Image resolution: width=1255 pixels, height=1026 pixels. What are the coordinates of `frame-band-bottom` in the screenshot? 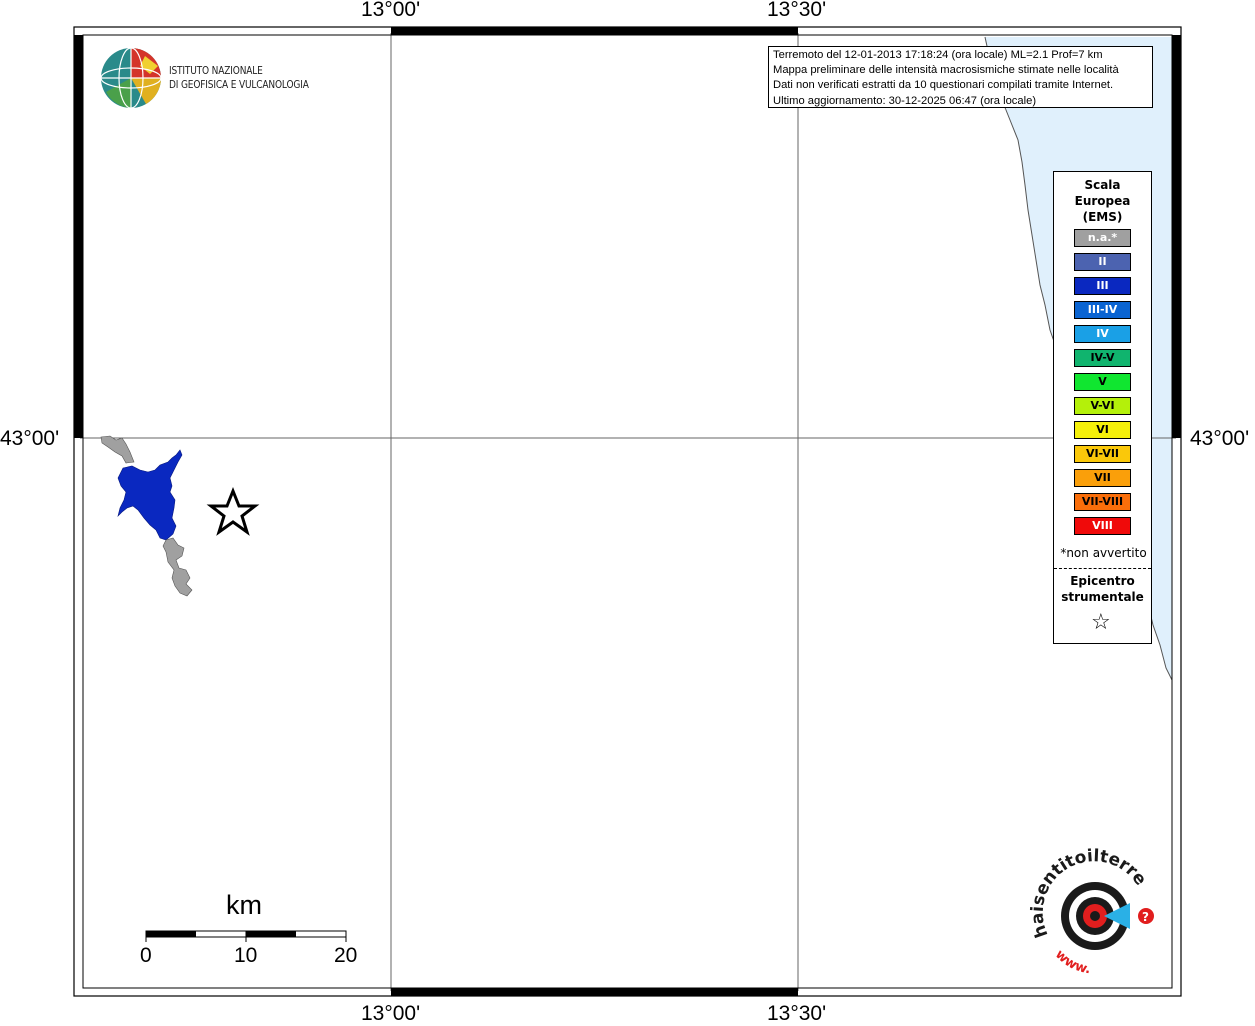 It's located at (594, 992).